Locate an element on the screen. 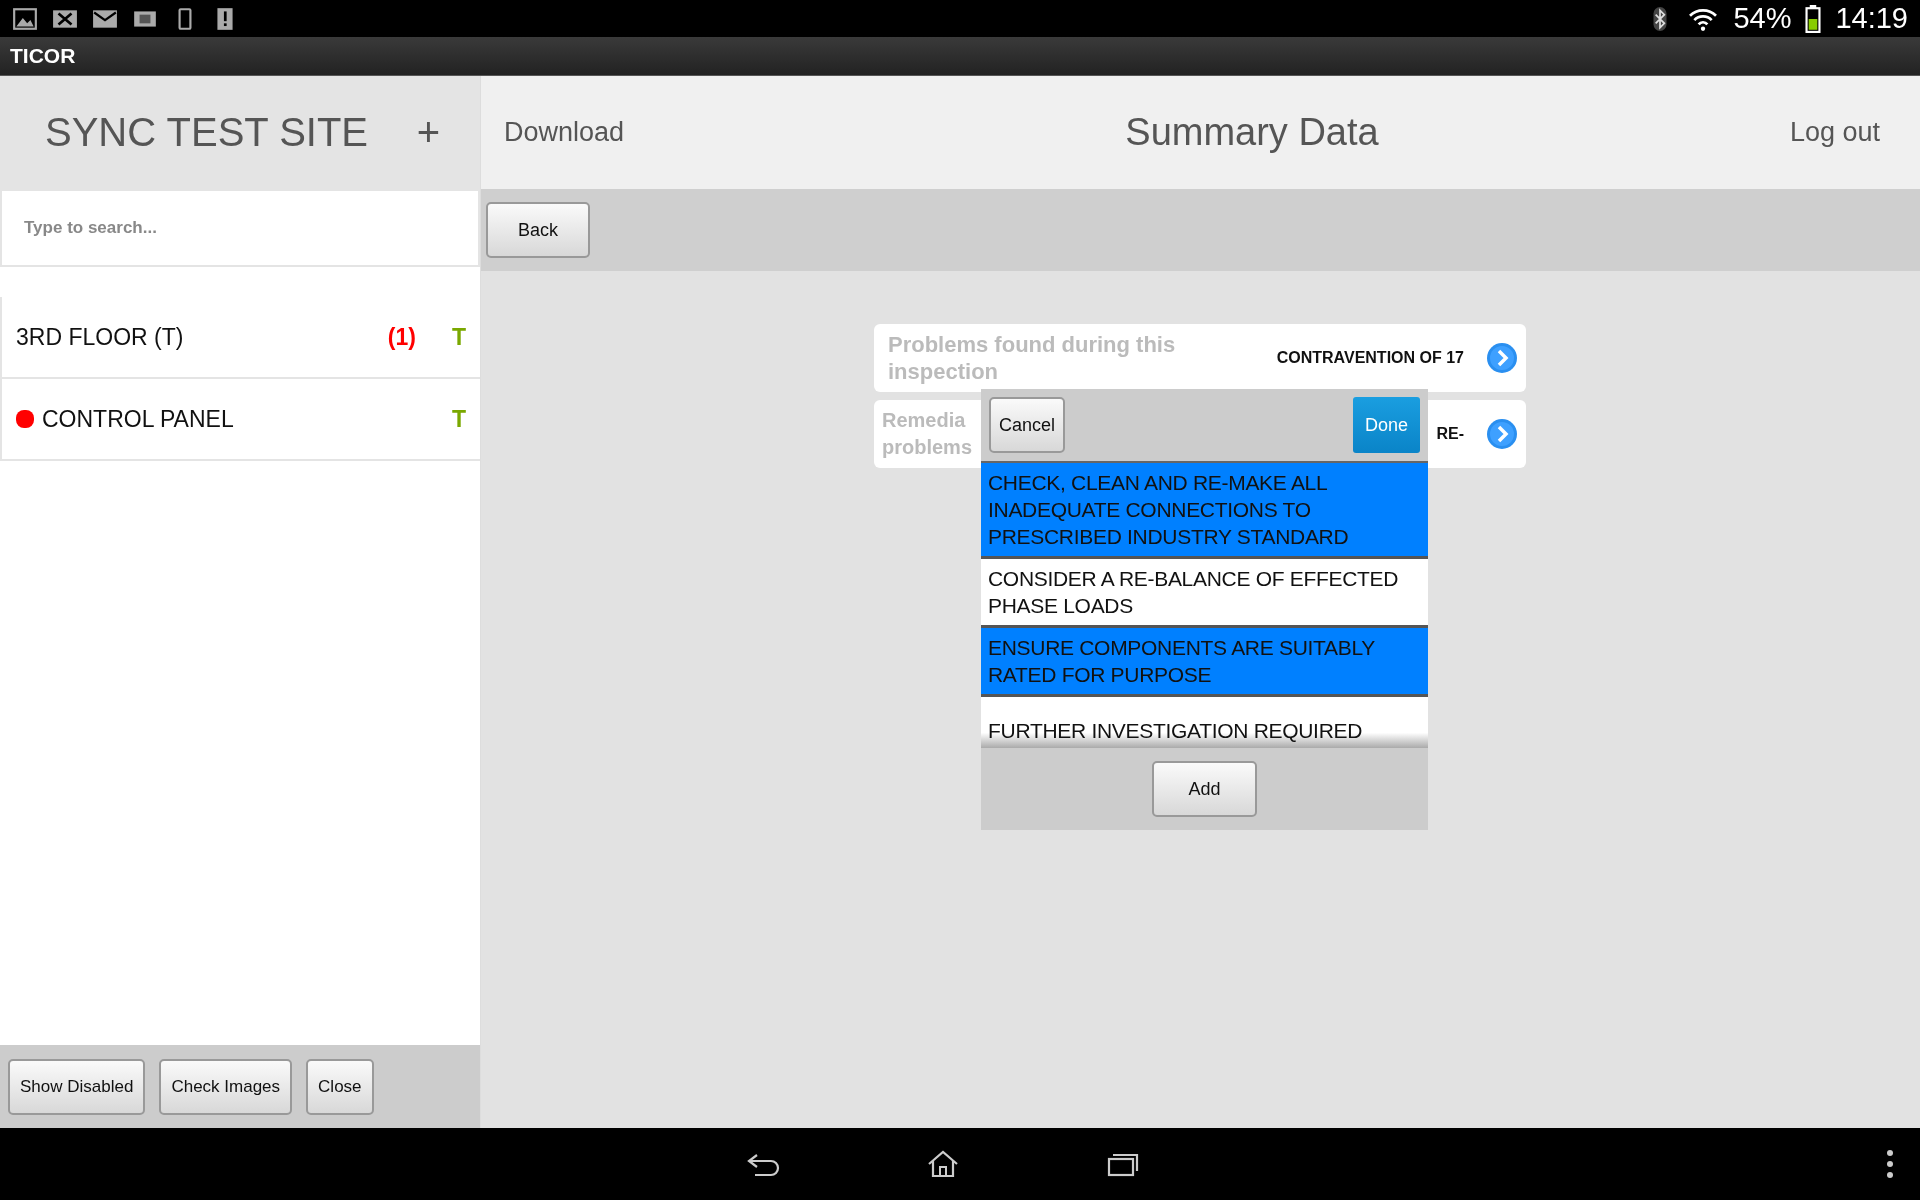 The height and width of the screenshot is (1200, 1920). site-title: SYNC TEST SITE is located at coordinates (207, 132).